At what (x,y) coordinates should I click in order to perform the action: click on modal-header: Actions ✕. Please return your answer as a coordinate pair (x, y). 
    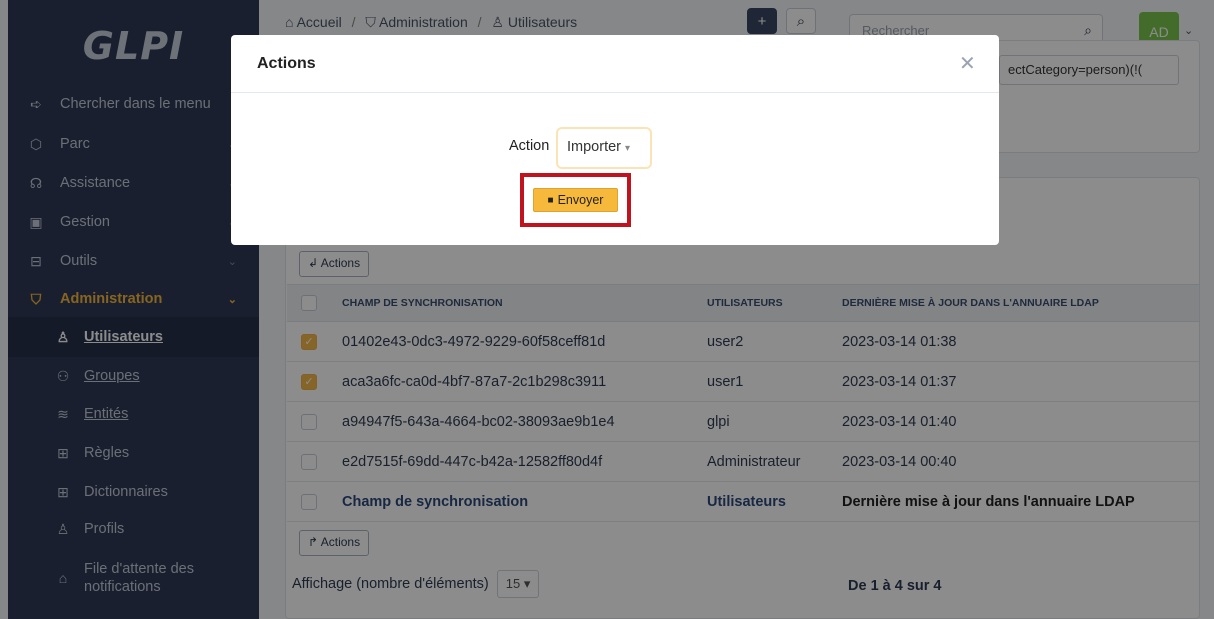
    Looking at the image, I should click on (615, 64).